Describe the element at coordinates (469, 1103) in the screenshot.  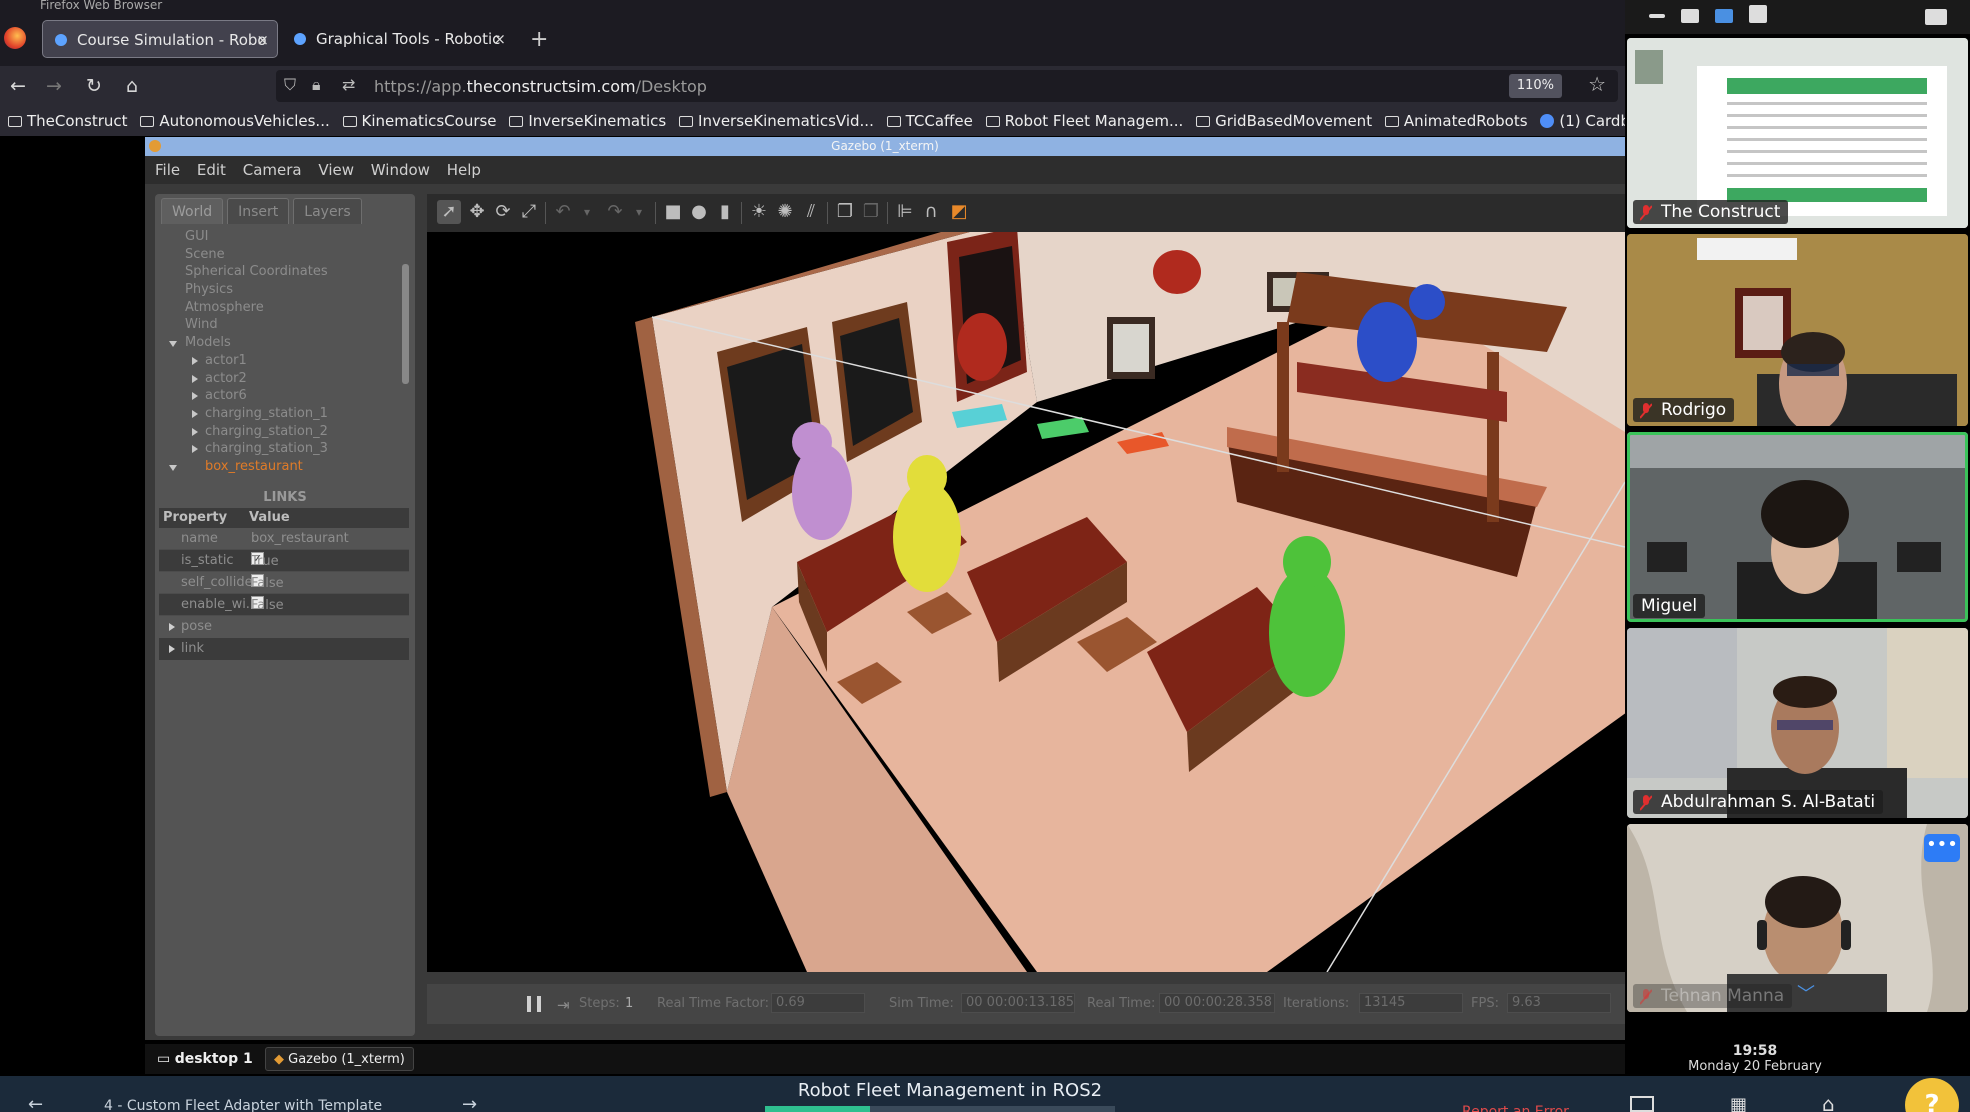
I see `next-arrow-icon: →` at that location.